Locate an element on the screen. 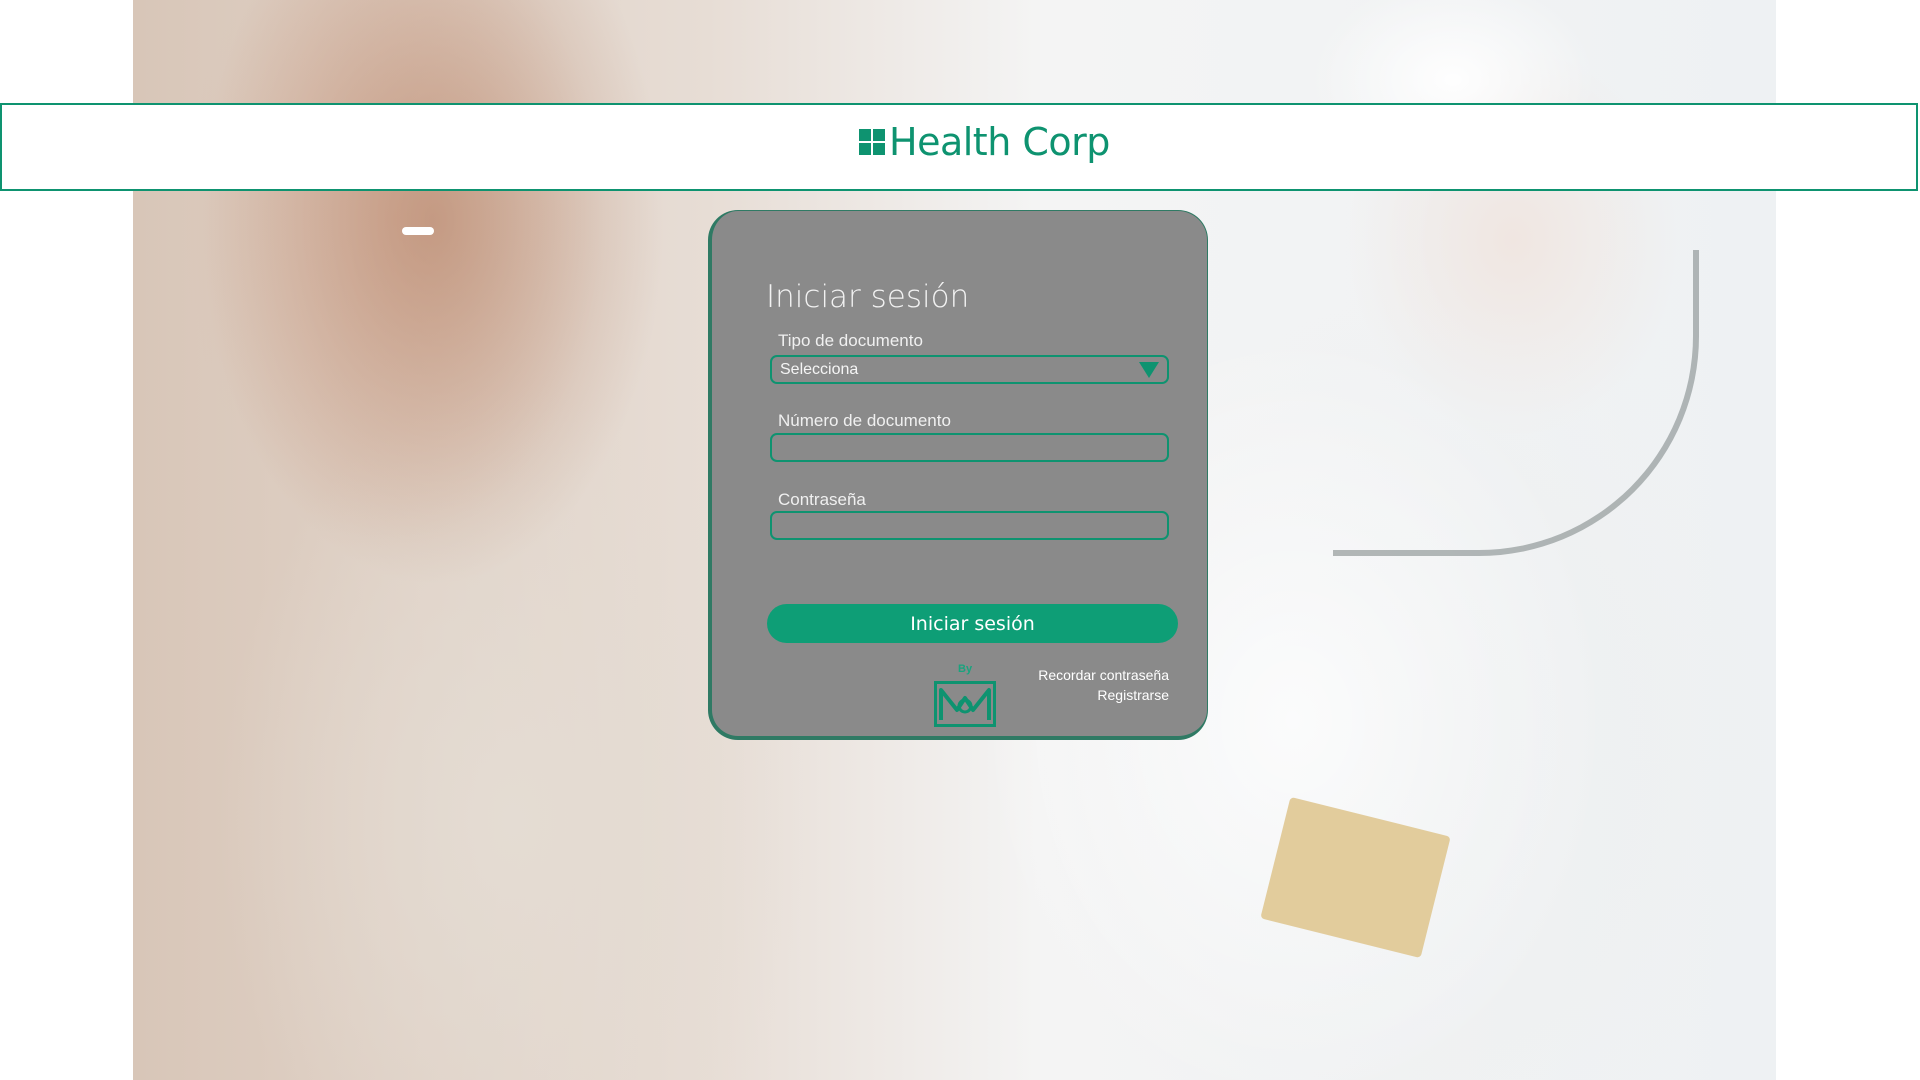 The image size is (1920, 1080). by-label: By is located at coordinates (965, 669).